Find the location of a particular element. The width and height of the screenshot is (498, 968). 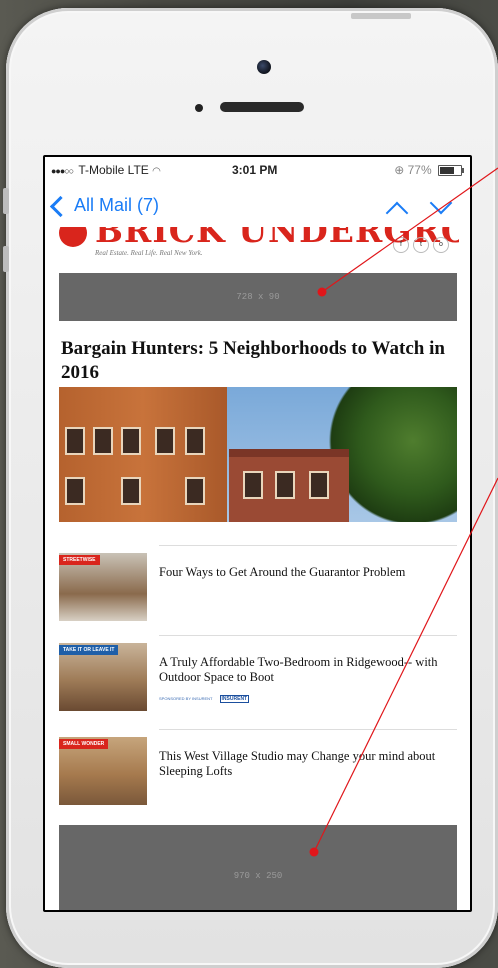

sponsor-line: SPONSORED BY INSURENT INSURENT is located at coordinates (204, 699).